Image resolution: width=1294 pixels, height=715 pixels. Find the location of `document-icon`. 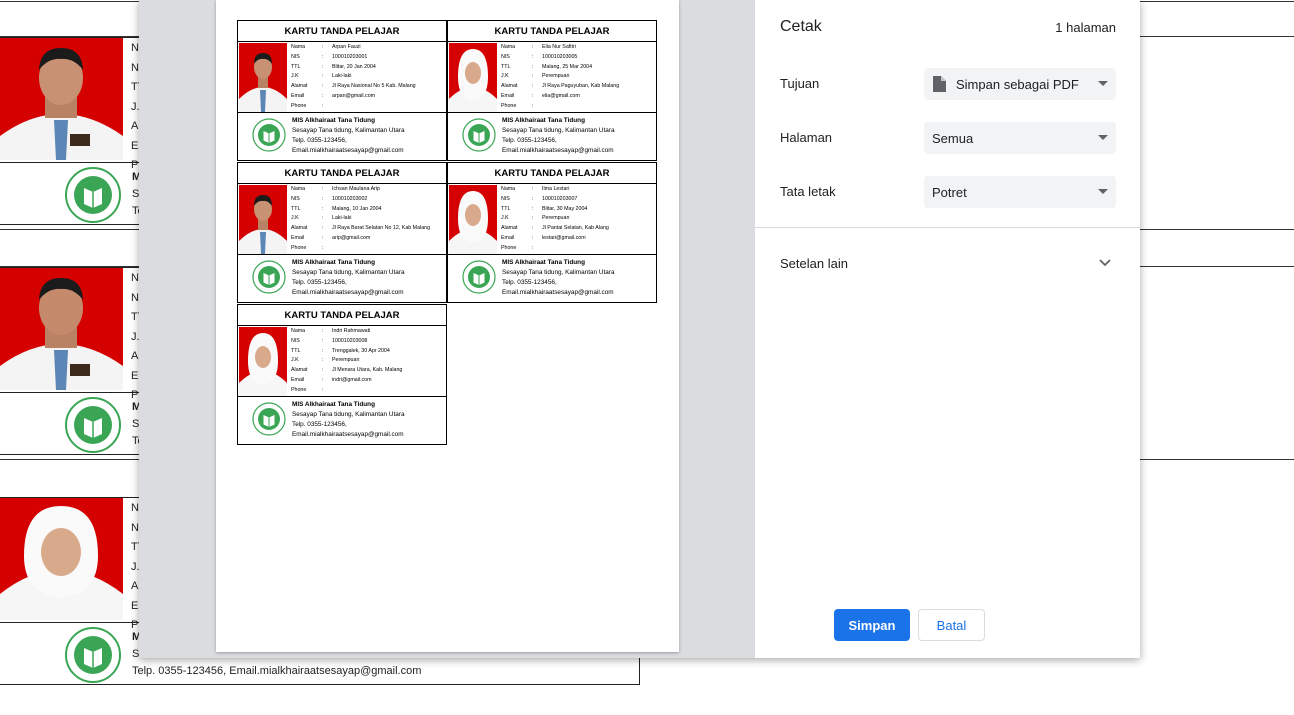

document-icon is located at coordinates (939, 84).